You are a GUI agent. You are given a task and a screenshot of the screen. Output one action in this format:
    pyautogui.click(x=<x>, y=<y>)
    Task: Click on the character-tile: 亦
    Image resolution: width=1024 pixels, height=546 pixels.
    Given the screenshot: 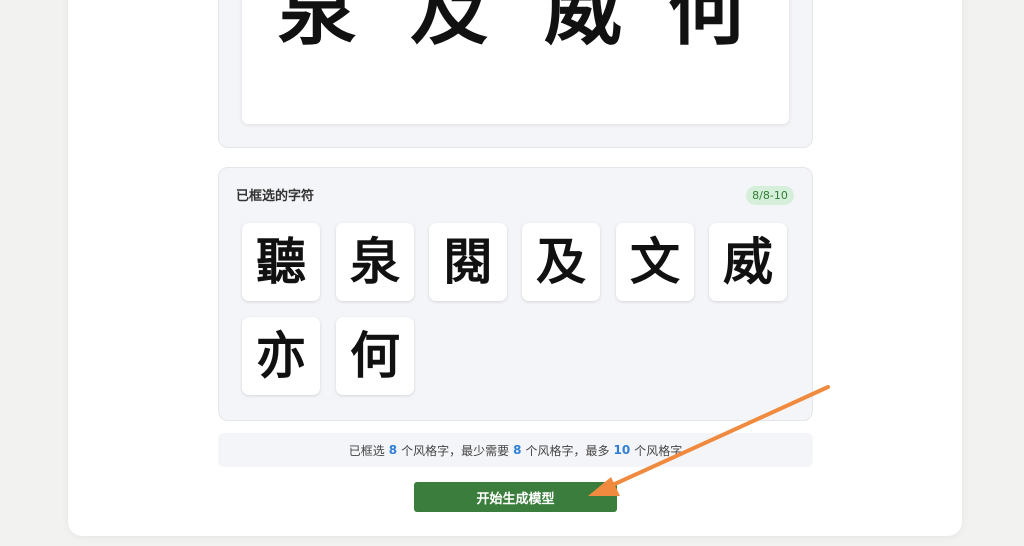 What is the action you would take?
    pyautogui.click(x=281, y=356)
    